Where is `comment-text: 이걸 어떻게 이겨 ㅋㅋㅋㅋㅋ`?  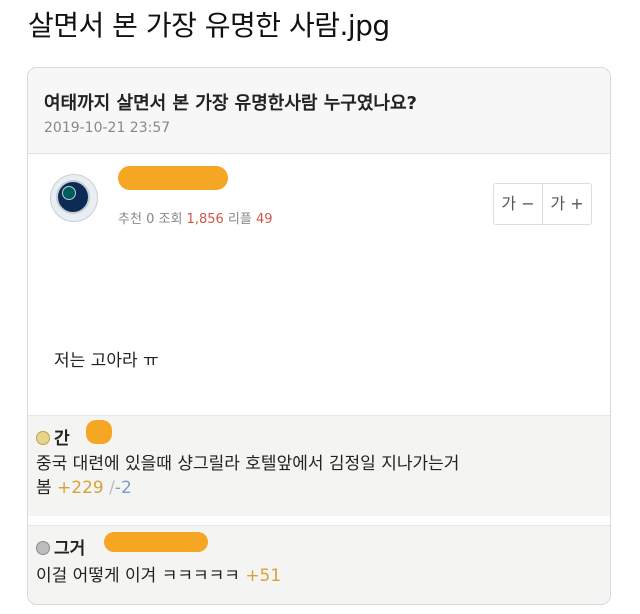
comment-text: 이걸 어떻게 이겨 ㅋㅋㅋㅋㅋ is located at coordinates (138, 576).